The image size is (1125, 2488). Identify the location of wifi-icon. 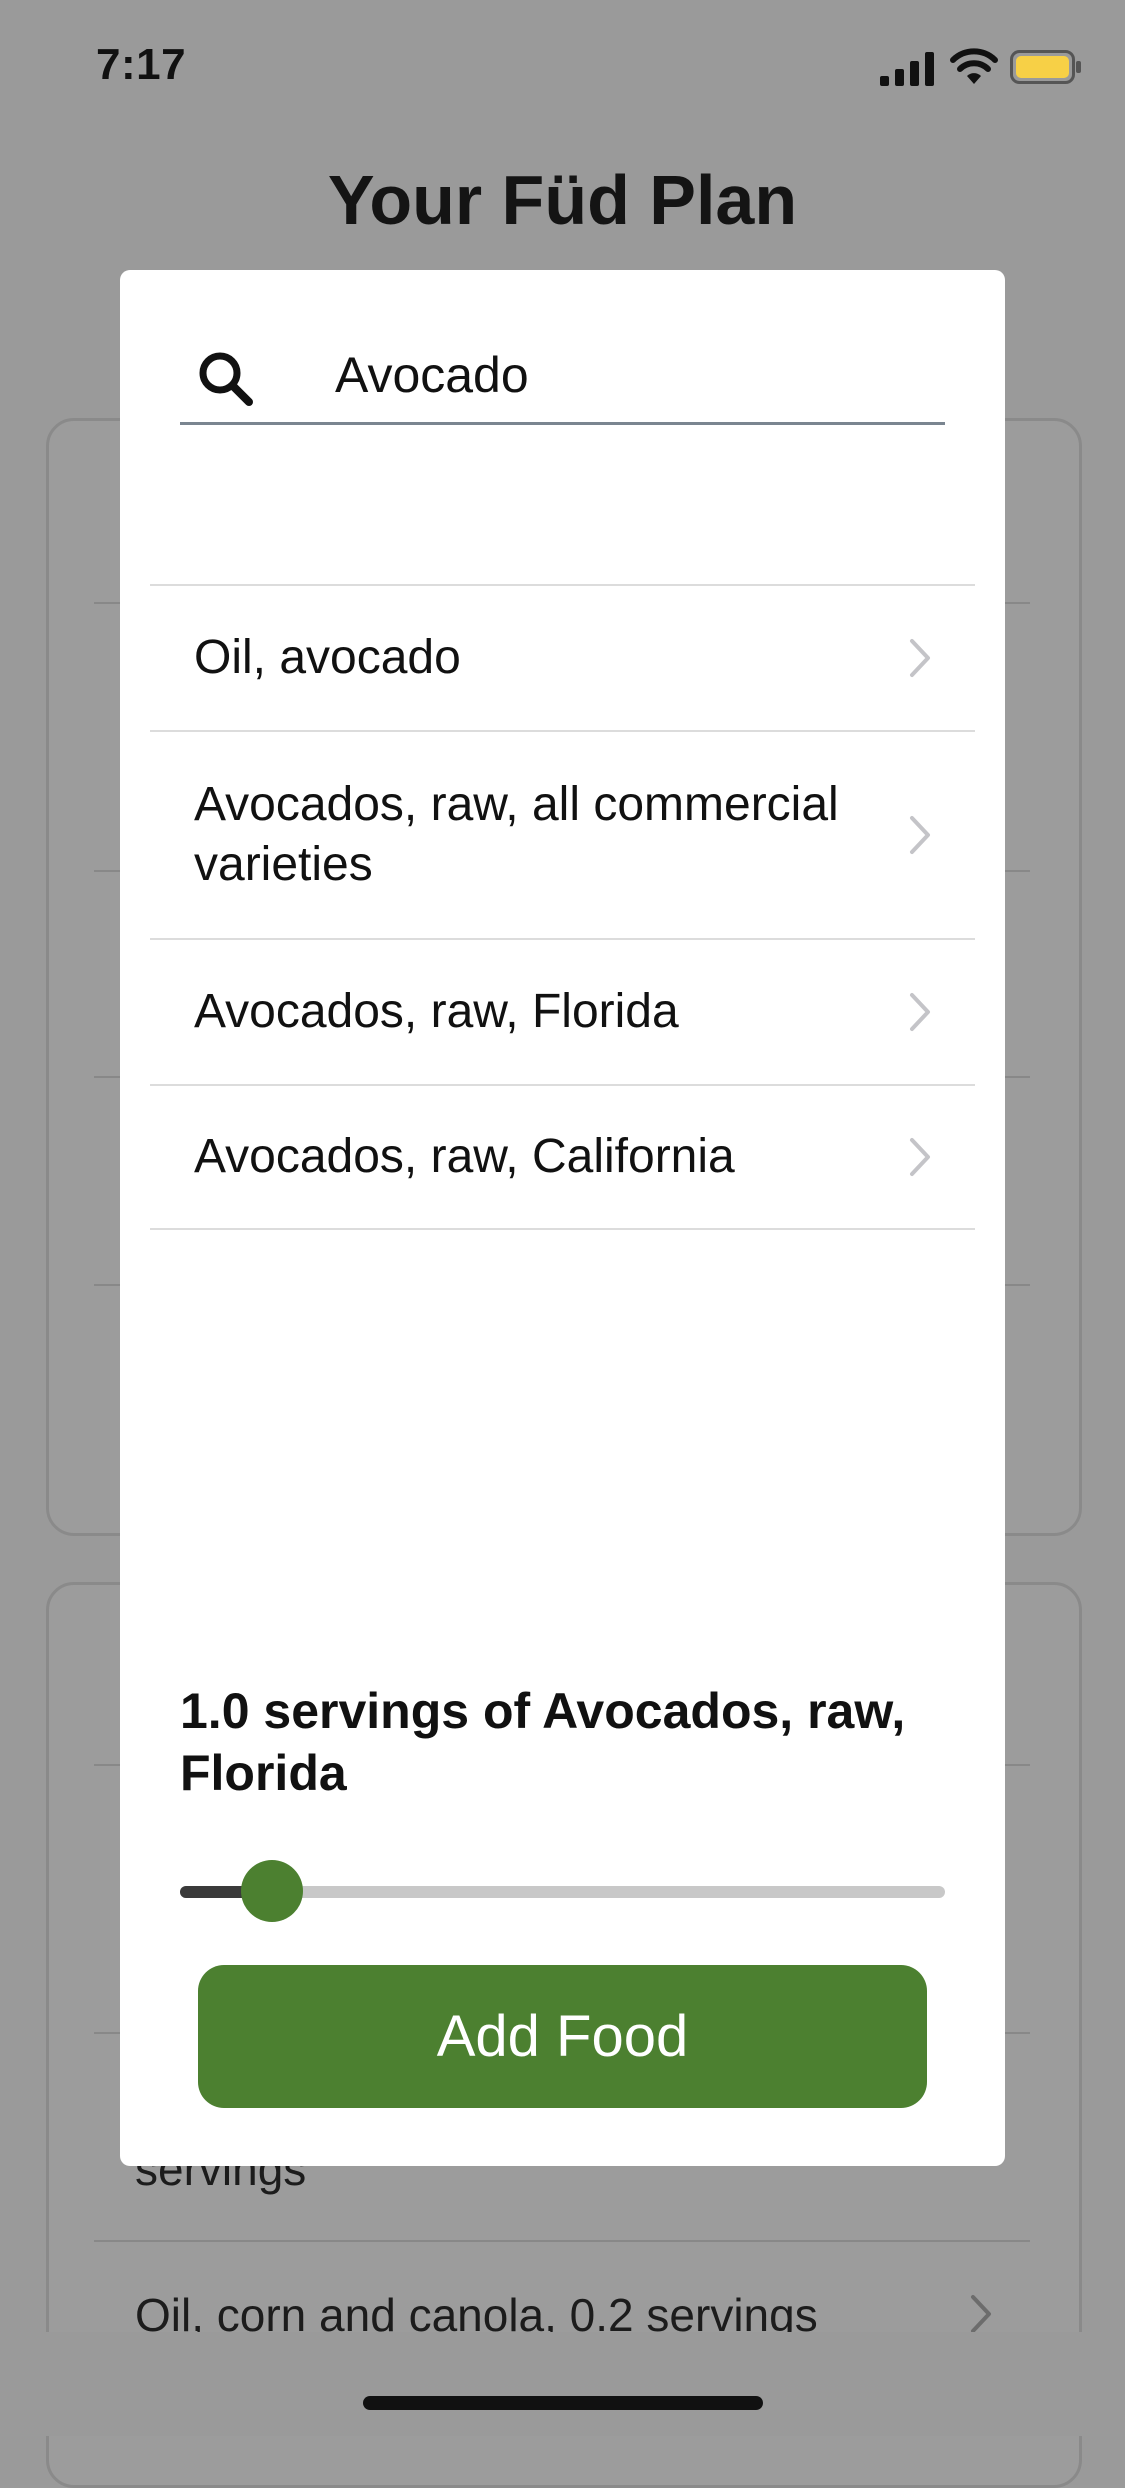
(974, 66).